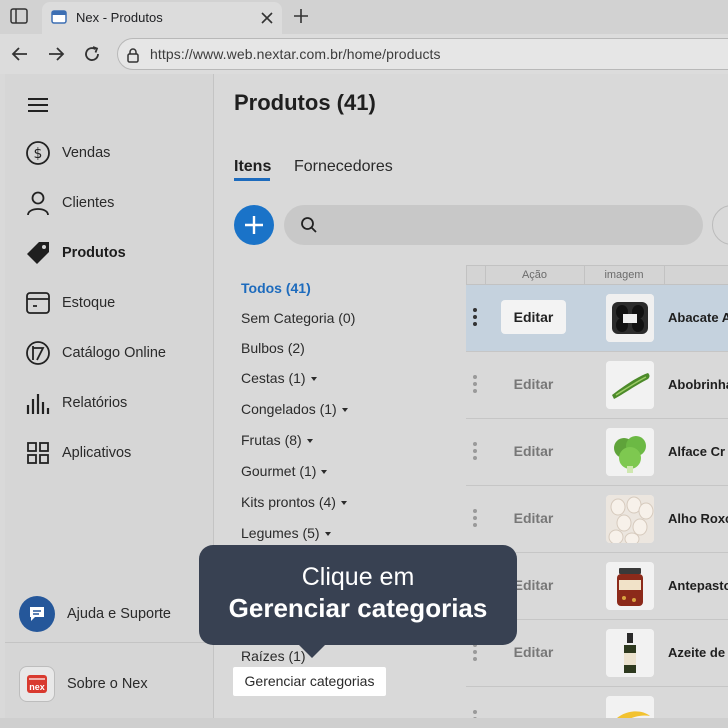 This screenshot has height=728, width=728. What do you see at coordinates (37, 687) in the screenshot?
I see `nex-logo-text: nex` at bounding box center [37, 687].